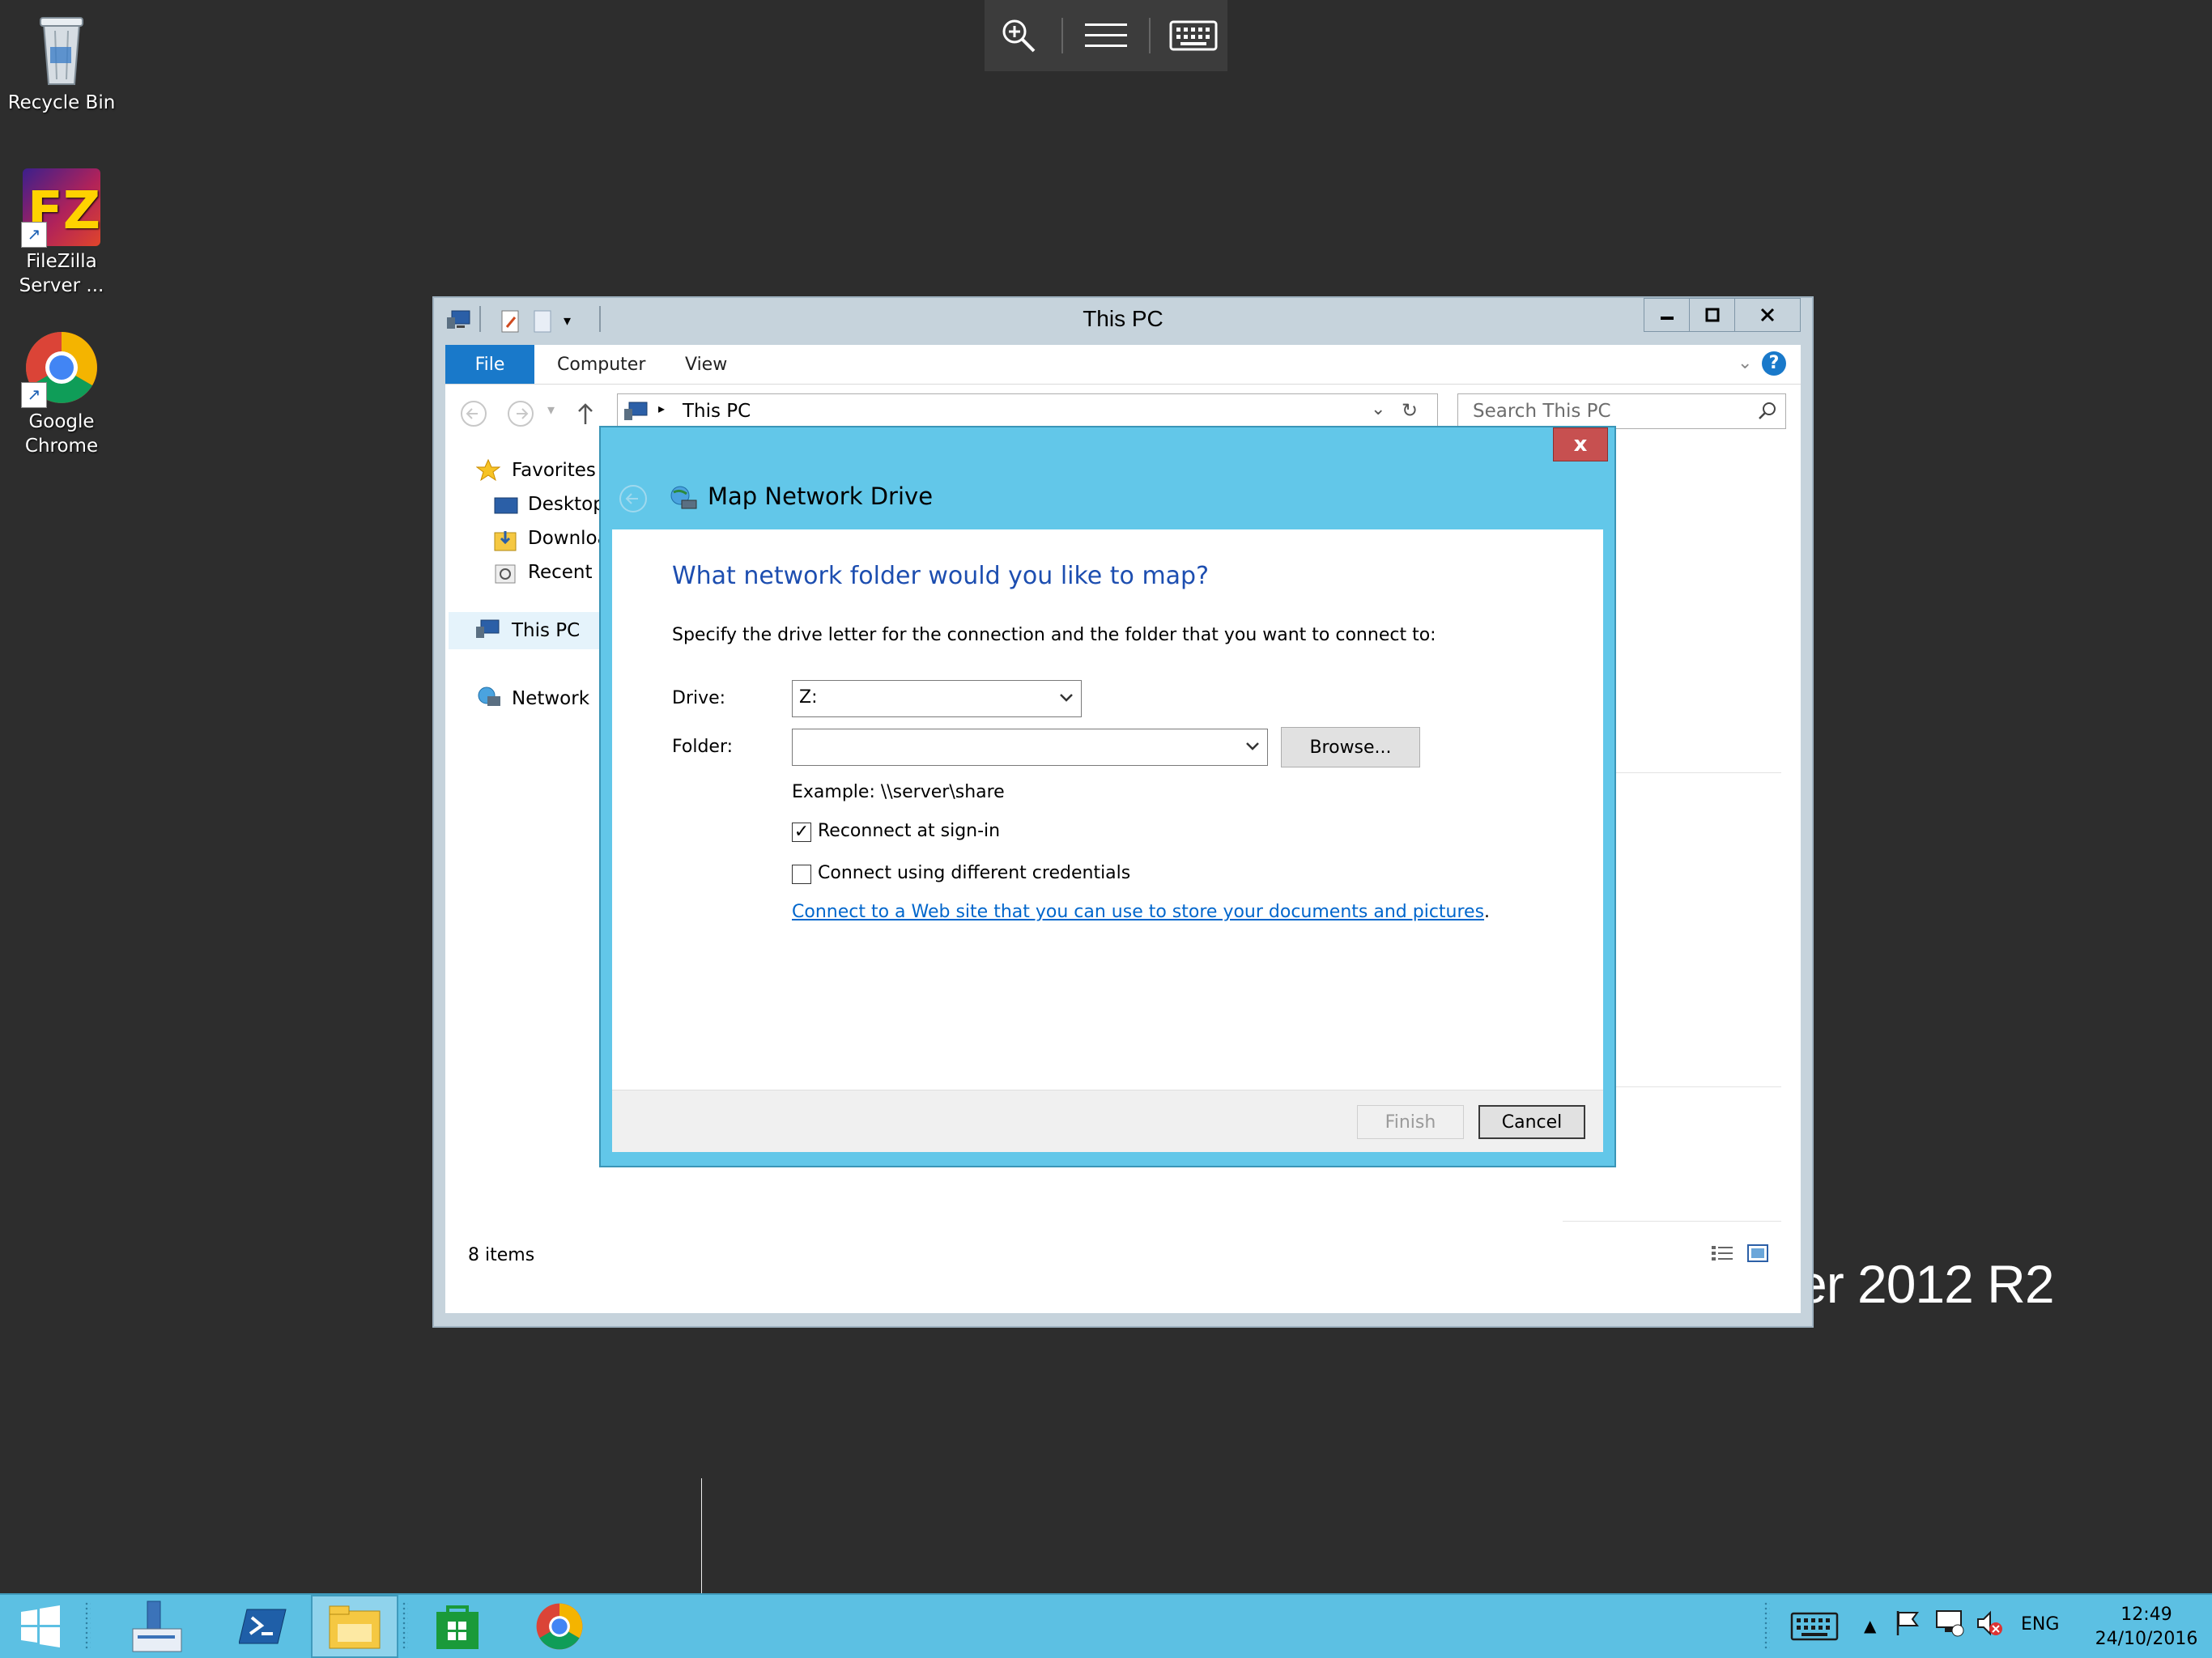 Image resolution: width=2212 pixels, height=1658 pixels. I want to click on recycle-bin-icon, so click(62, 48).